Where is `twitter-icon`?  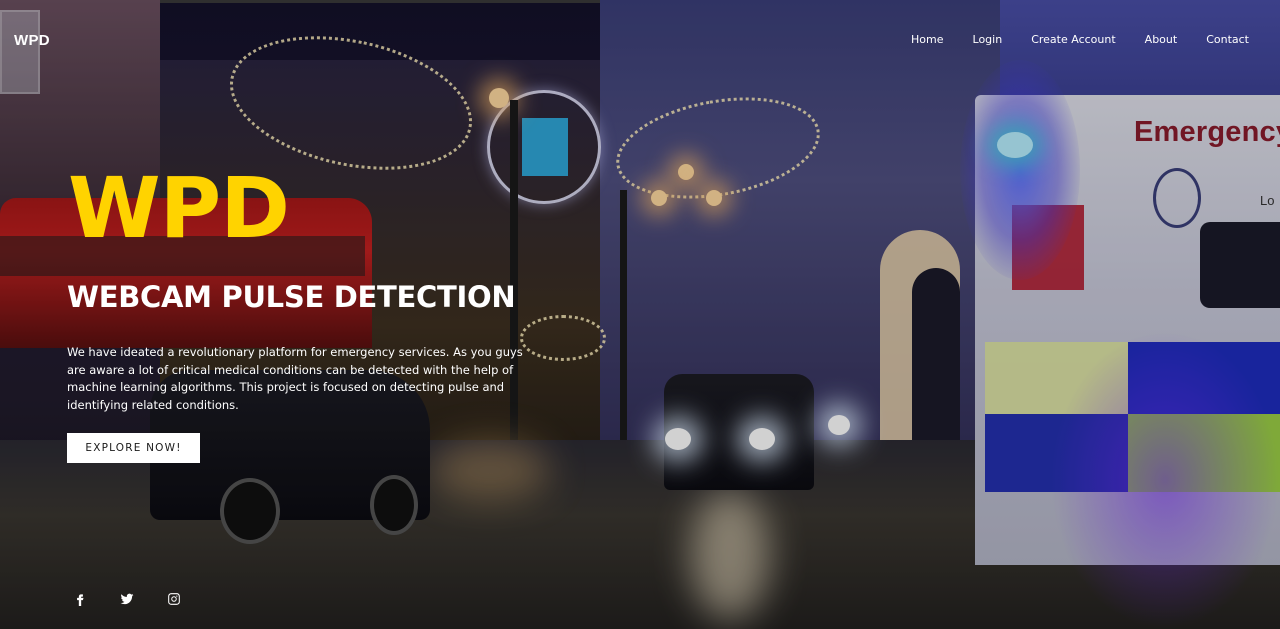
twitter-icon is located at coordinates (127, 599).